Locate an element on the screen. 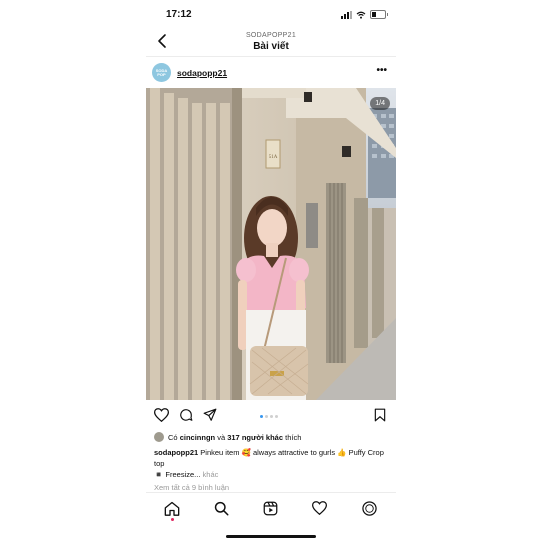 The height and width of the screenshot is (543, 543). carousel-dot-active is located at coordinates (261, 416).